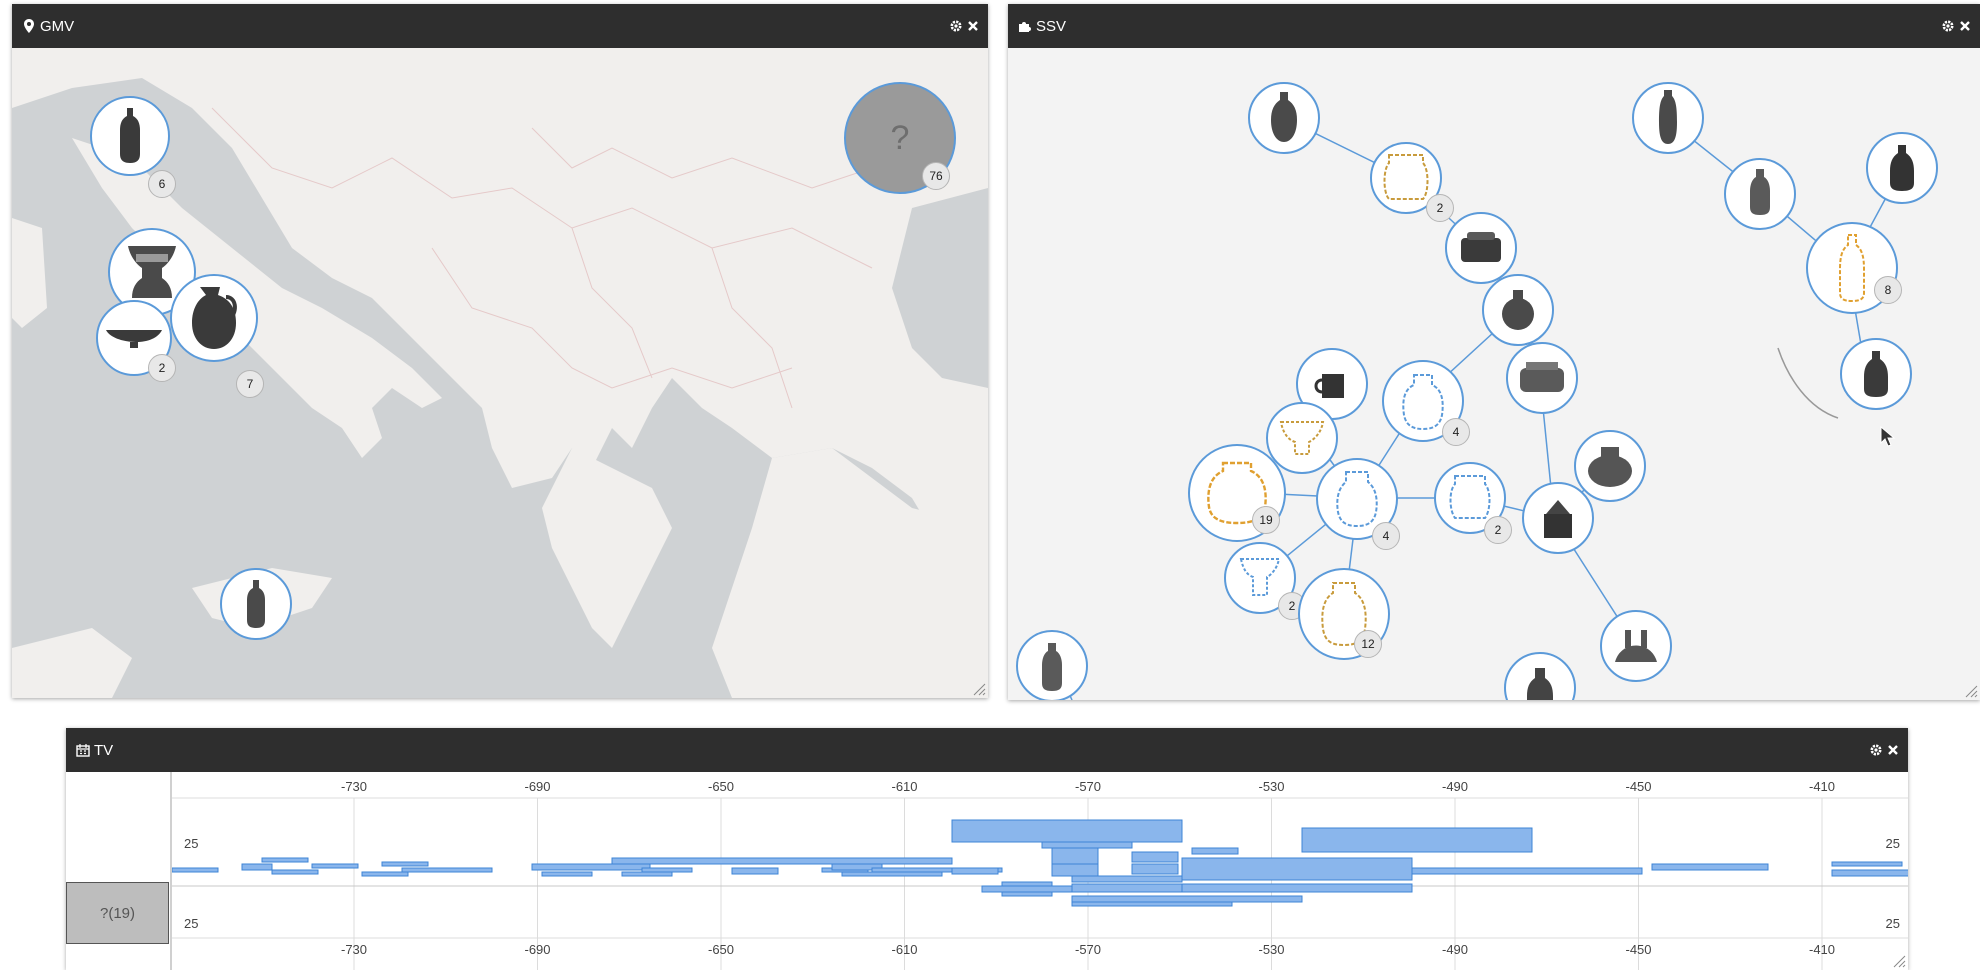  Describe the element at coordinates (1423, 402) in the screenshot. I see `outline-vase-icon` at that location.